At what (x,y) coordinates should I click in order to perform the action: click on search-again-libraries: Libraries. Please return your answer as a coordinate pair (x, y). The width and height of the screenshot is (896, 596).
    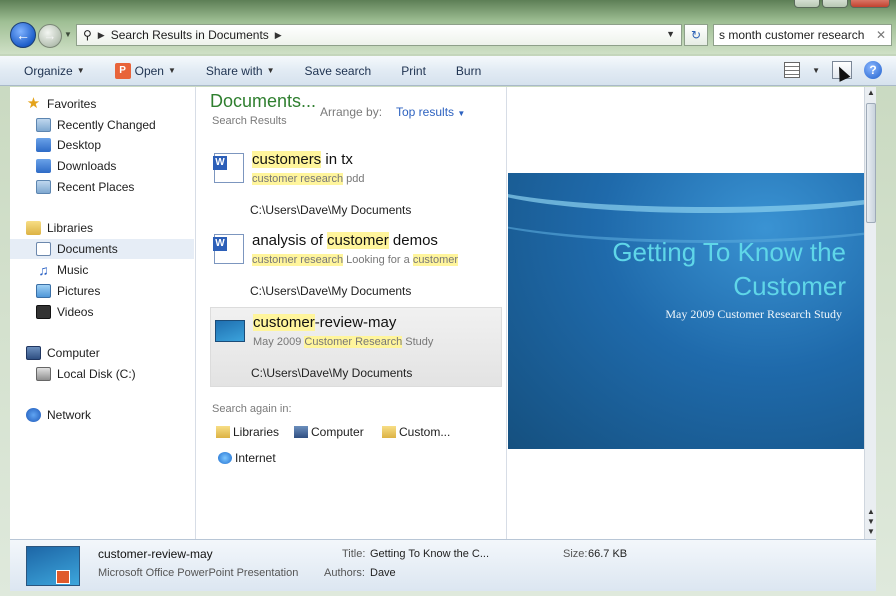
    Looking at the image, I should click on (247, 432).